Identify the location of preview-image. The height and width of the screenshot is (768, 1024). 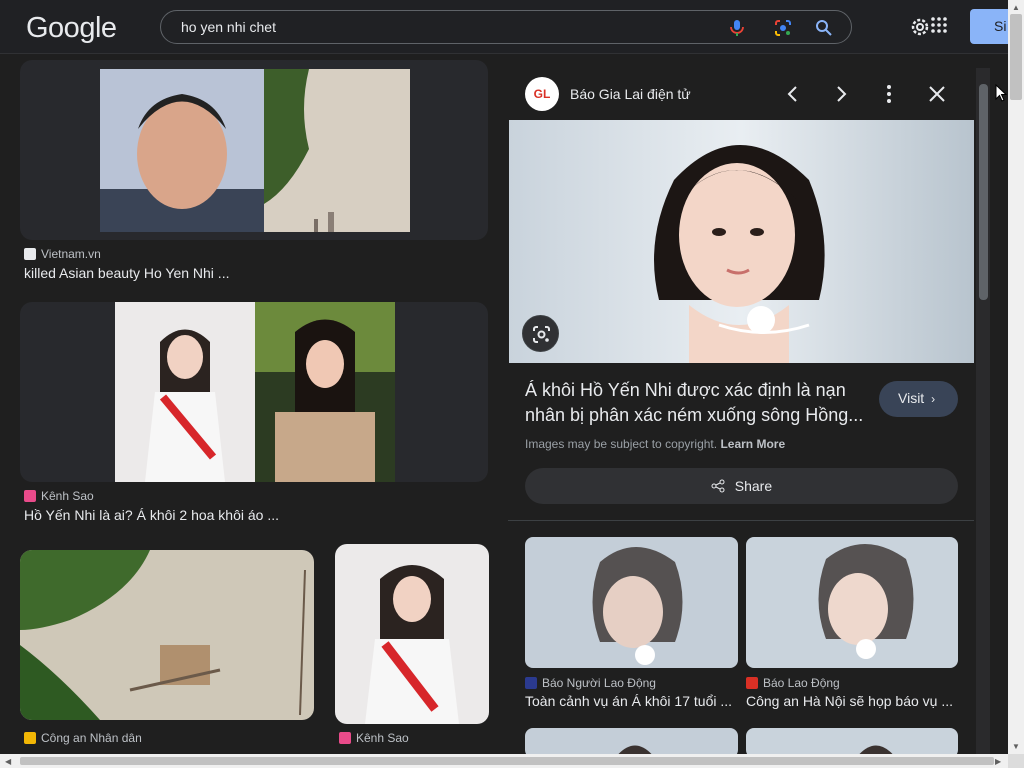
(741, 241).